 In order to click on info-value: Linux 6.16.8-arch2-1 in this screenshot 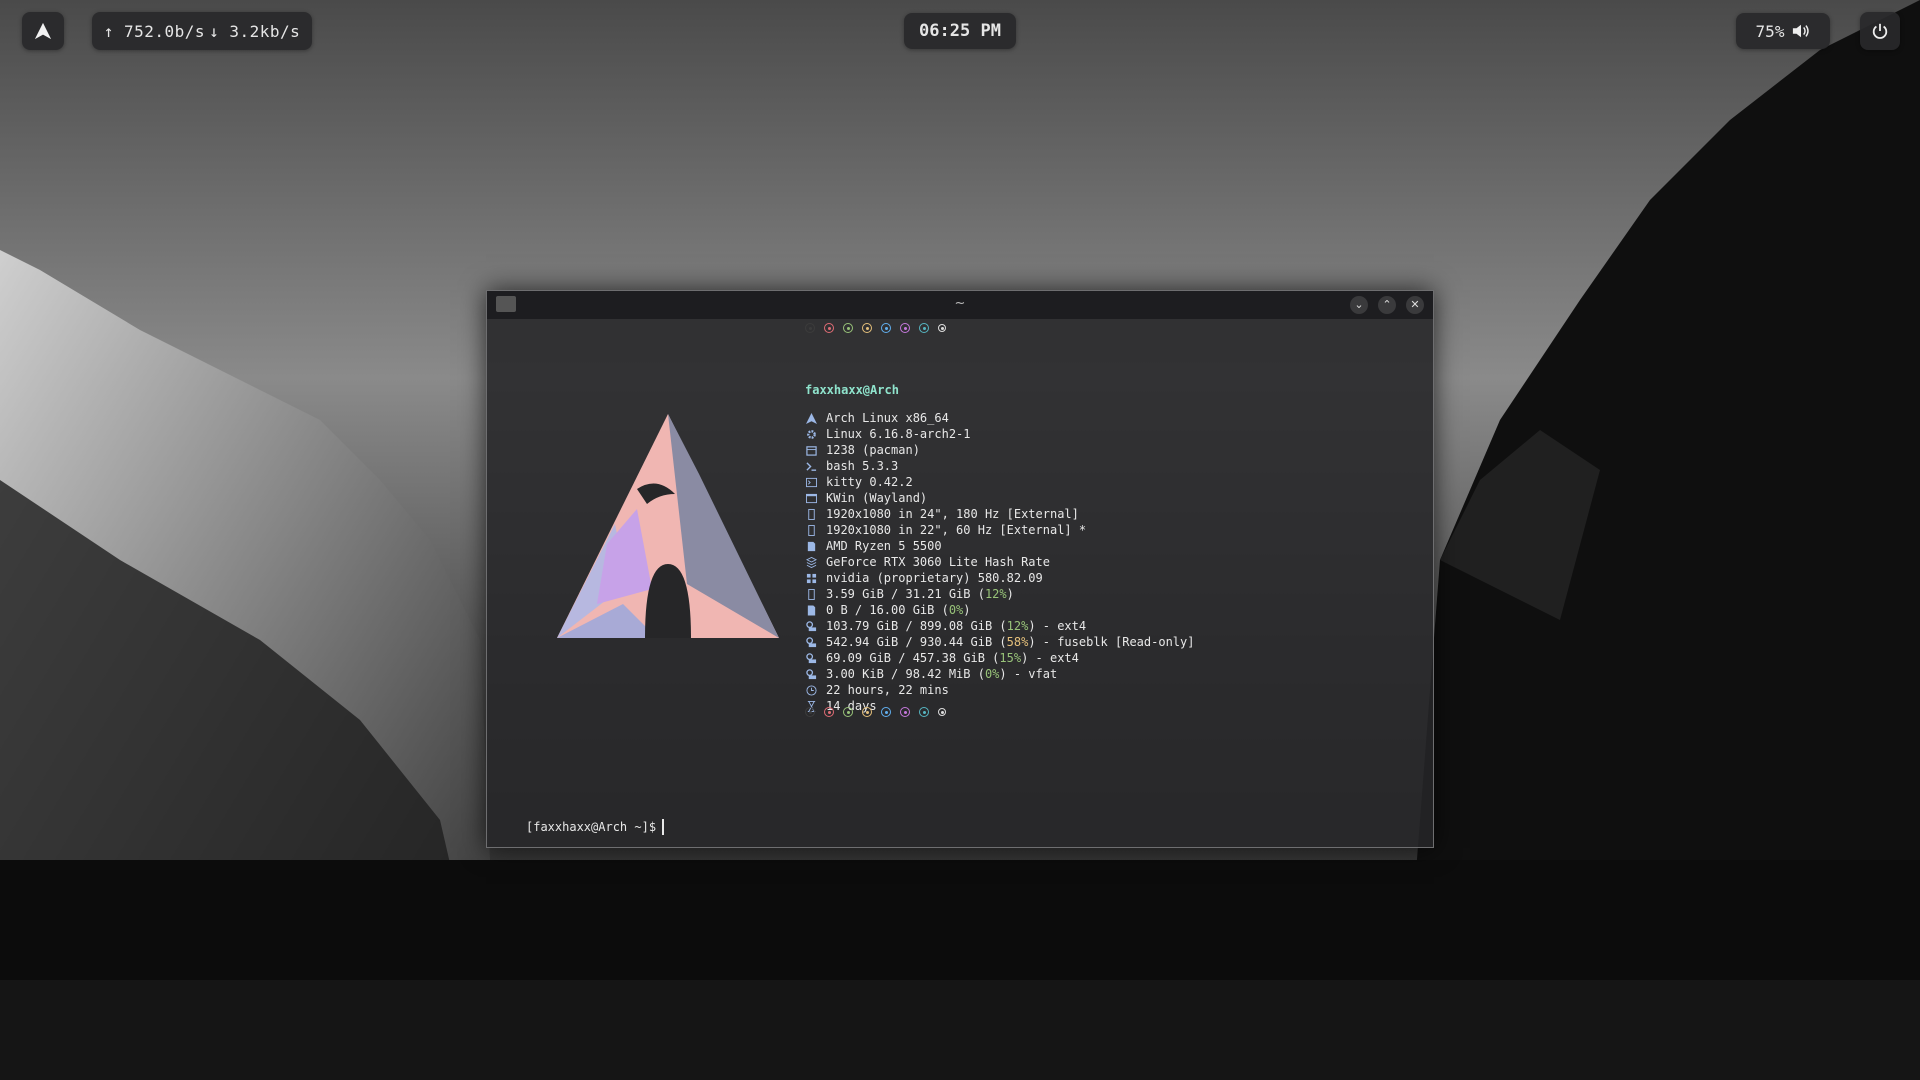, I will do `click(898, 434)`.